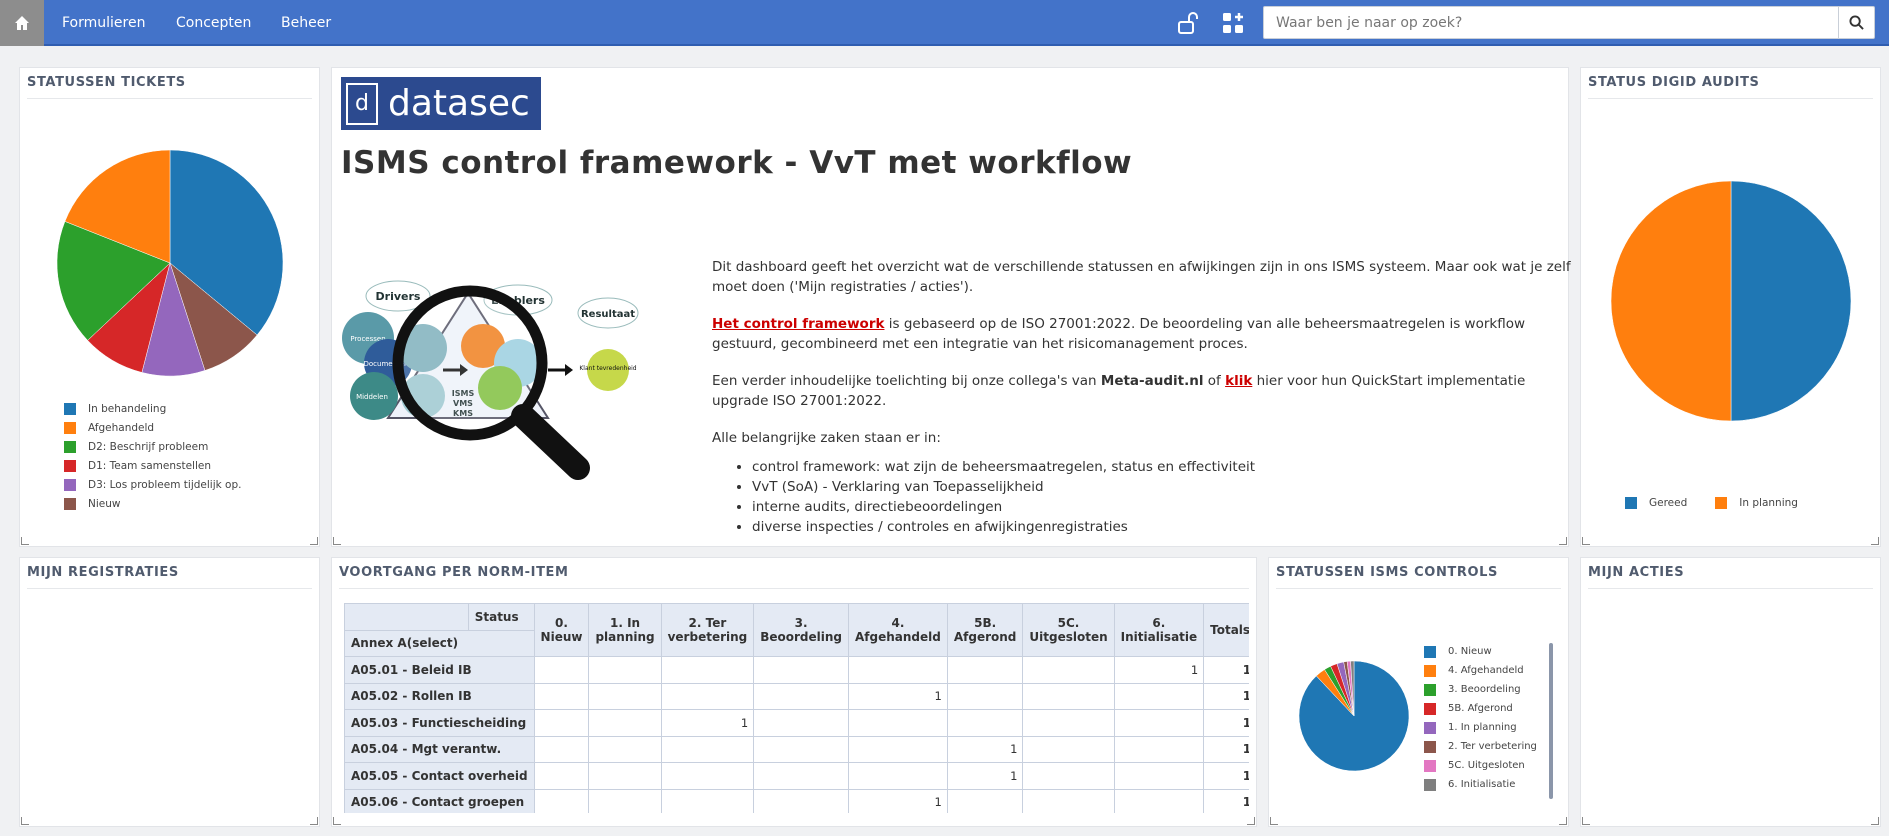 Image resolution: width=1889 pixels, height=836 pixels. I want to click on legend-item: 1. In planning, so click(1480, 727).